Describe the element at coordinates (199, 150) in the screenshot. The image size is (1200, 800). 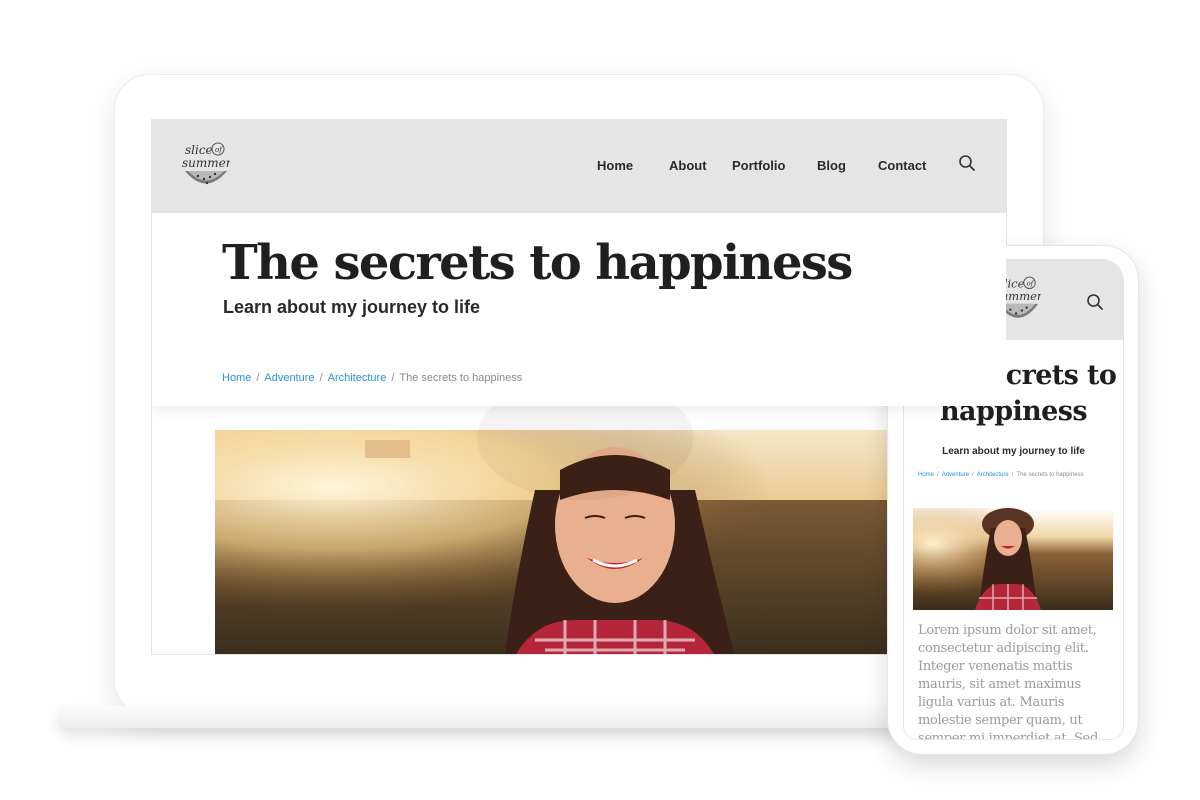
I see `logo-text-slice: slice` at that location.